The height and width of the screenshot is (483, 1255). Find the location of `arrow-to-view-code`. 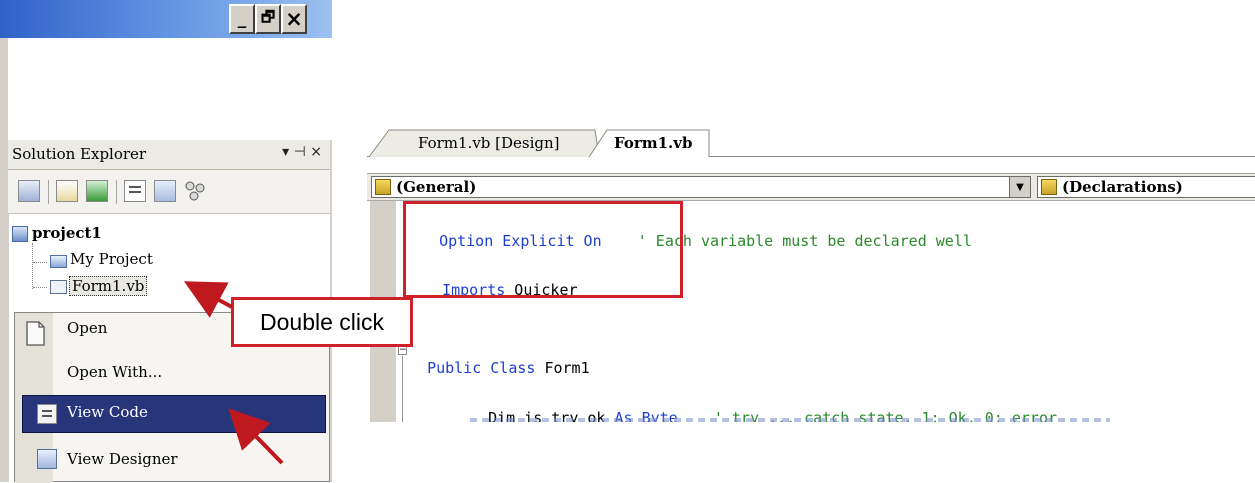

arrow-to-view-code is located at coordinates (256, 436).